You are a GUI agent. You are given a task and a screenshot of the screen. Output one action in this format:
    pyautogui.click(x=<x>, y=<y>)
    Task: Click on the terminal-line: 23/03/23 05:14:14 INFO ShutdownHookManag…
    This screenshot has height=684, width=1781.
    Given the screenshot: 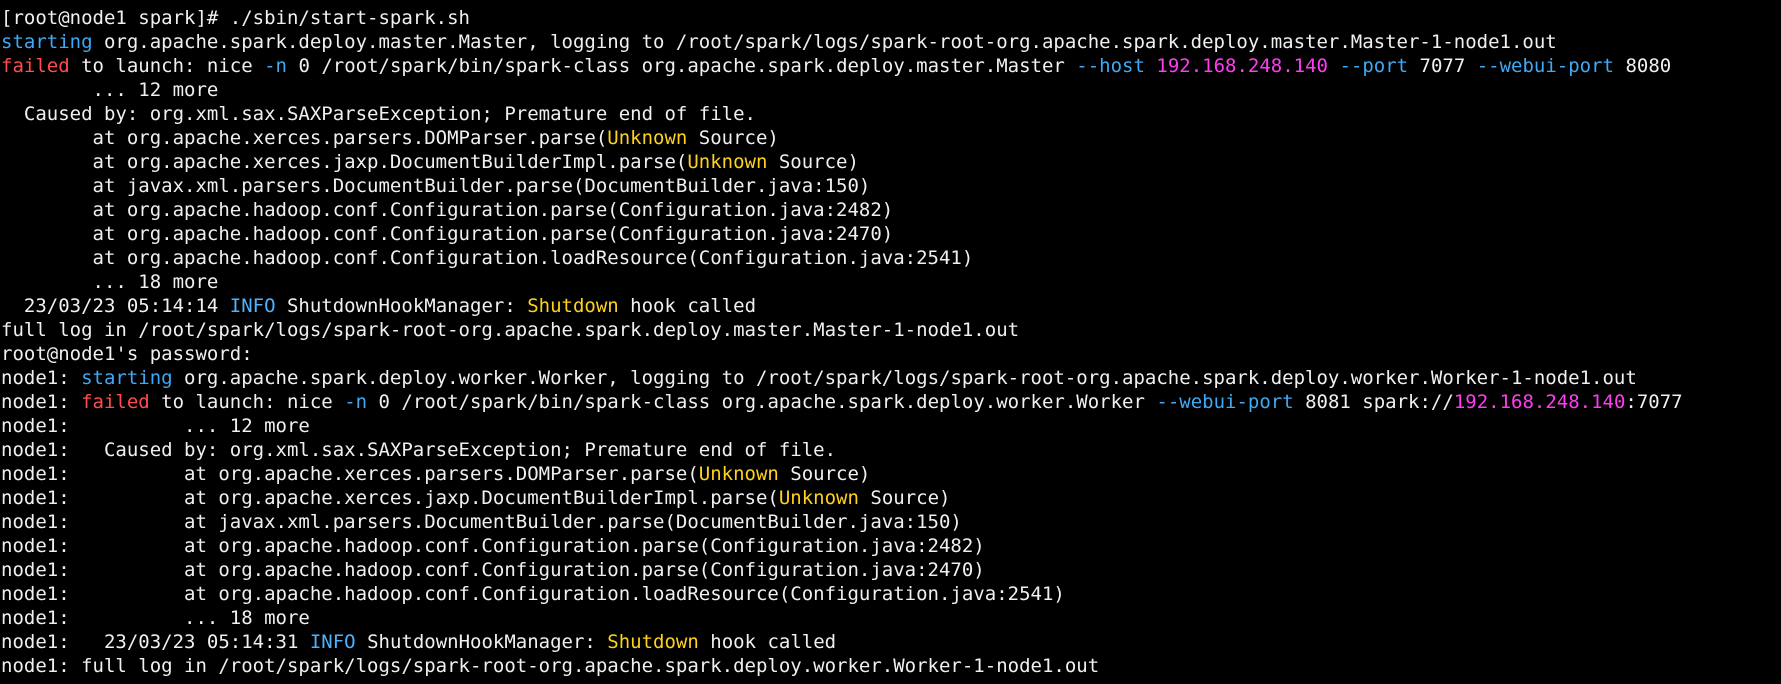 What is the action you would take?
    pyautogui.click(x=891, y=306)
    